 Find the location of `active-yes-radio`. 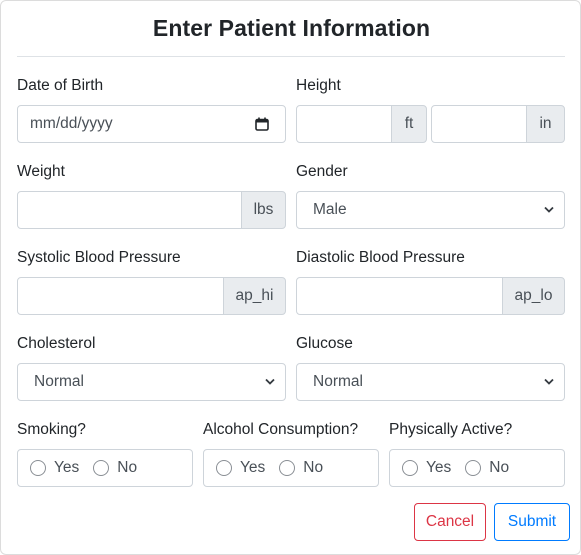

active-yes-radio is located at coordinates (410, 468).